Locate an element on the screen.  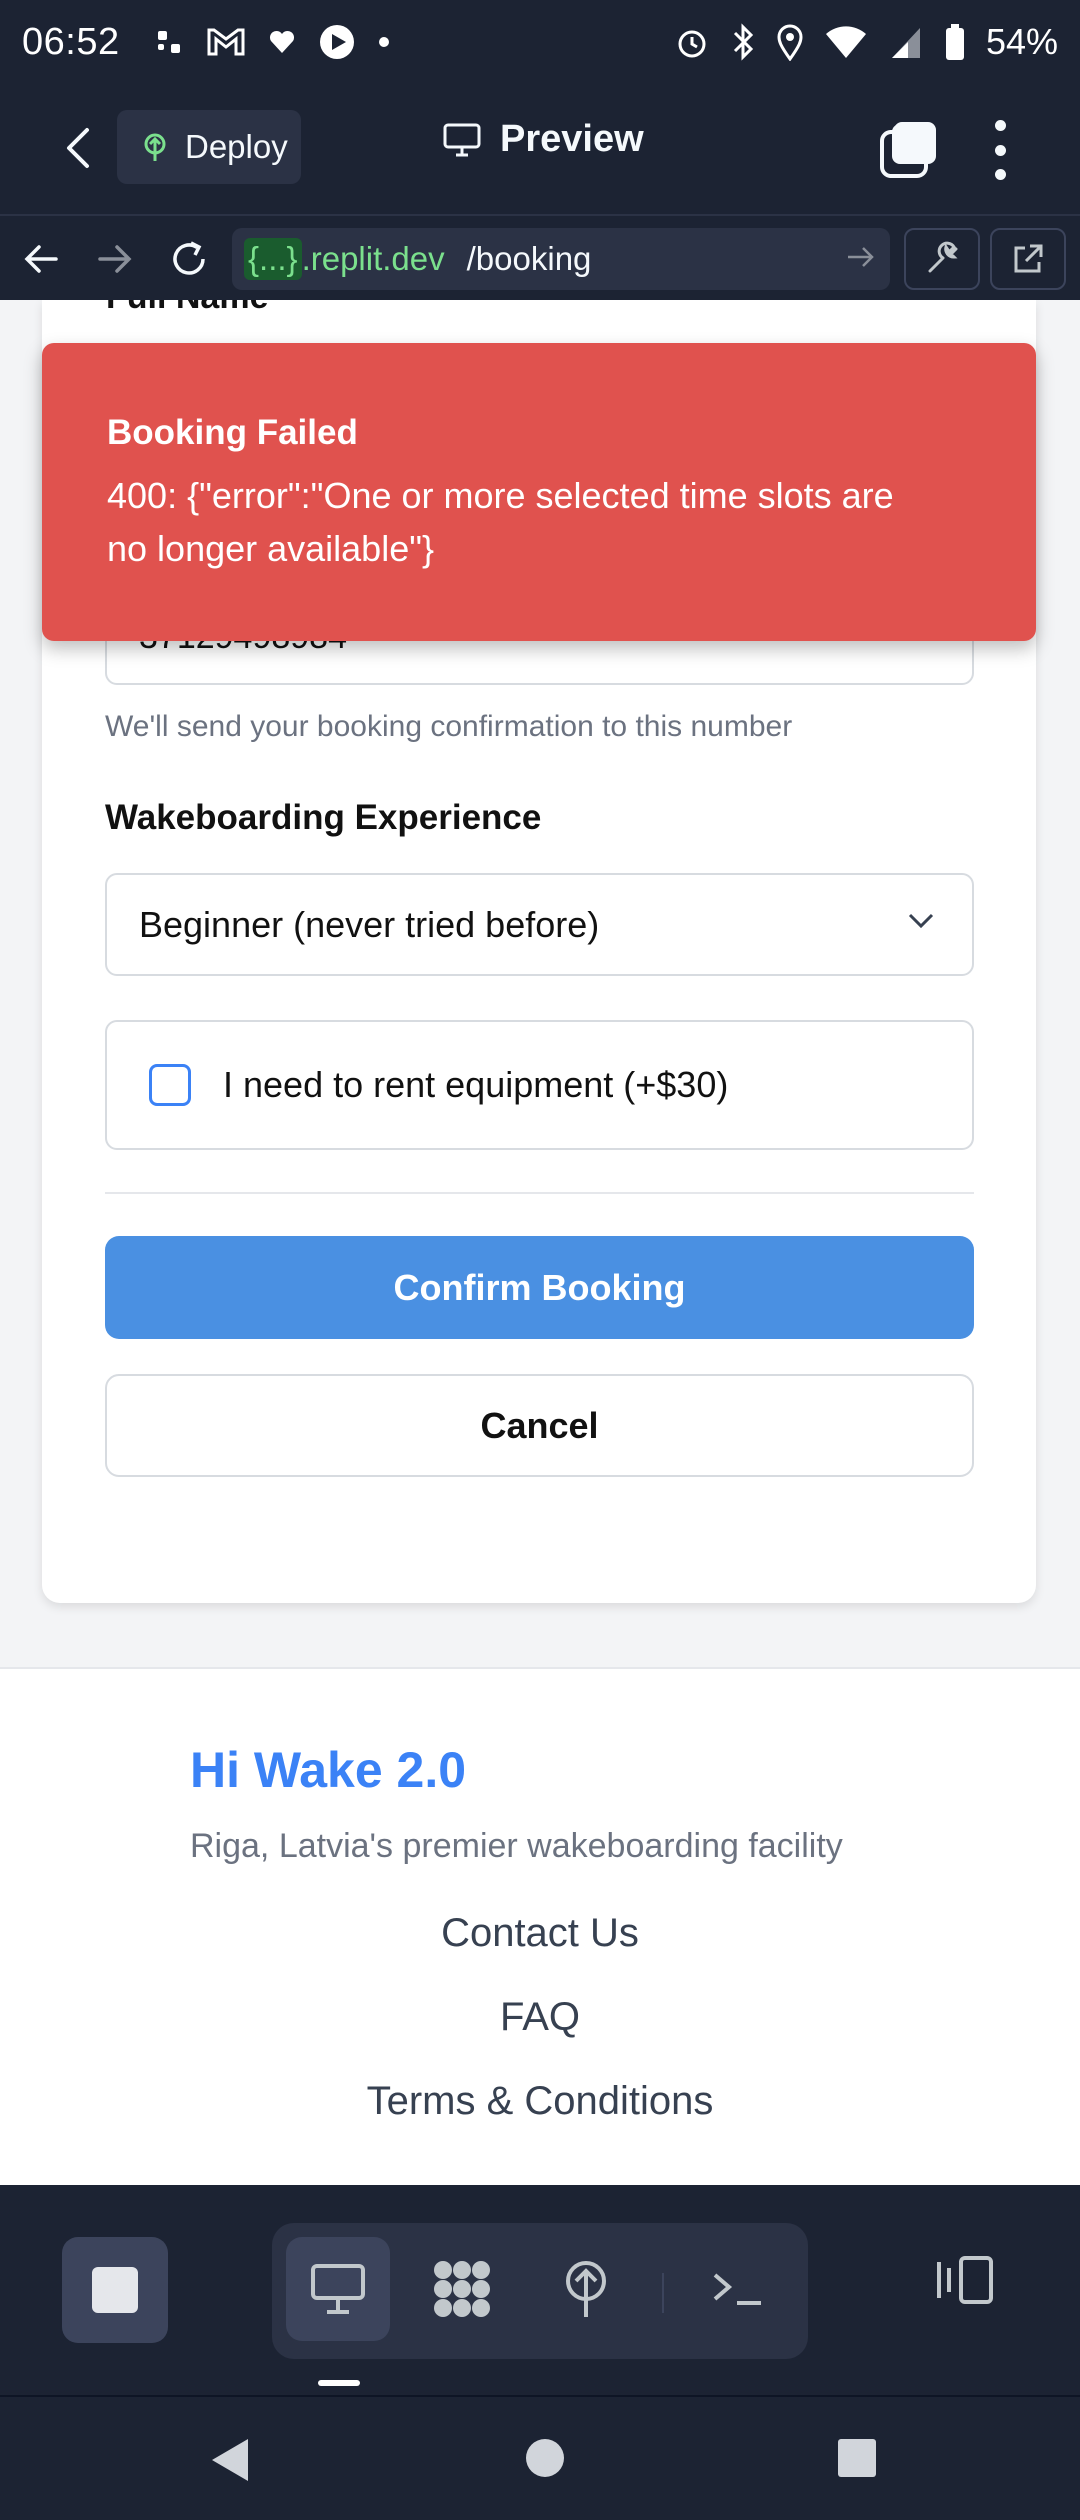
battery-icon is located at coordinates (954, 42).